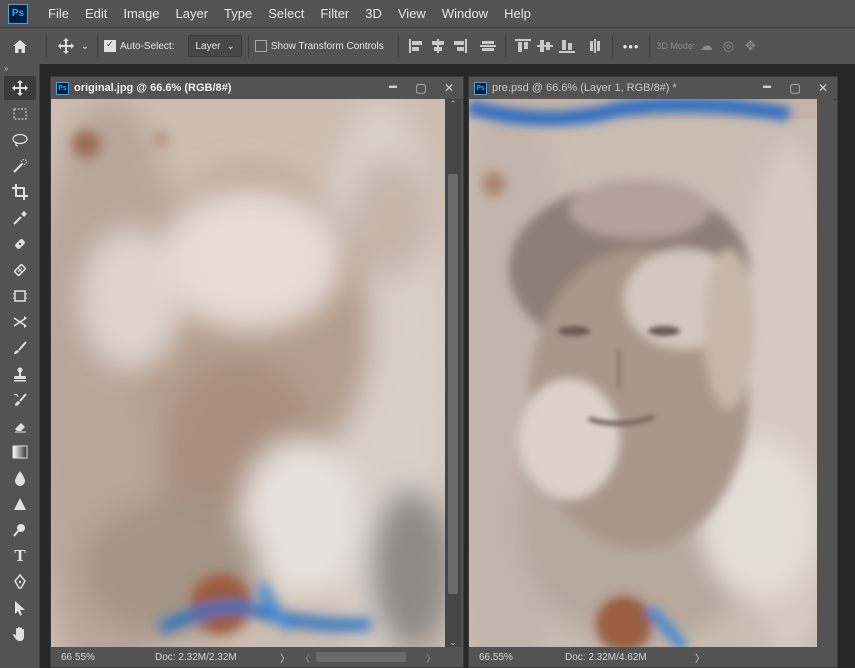  I want to click on 3d-pan-icon: ✥, so click(750, 46).